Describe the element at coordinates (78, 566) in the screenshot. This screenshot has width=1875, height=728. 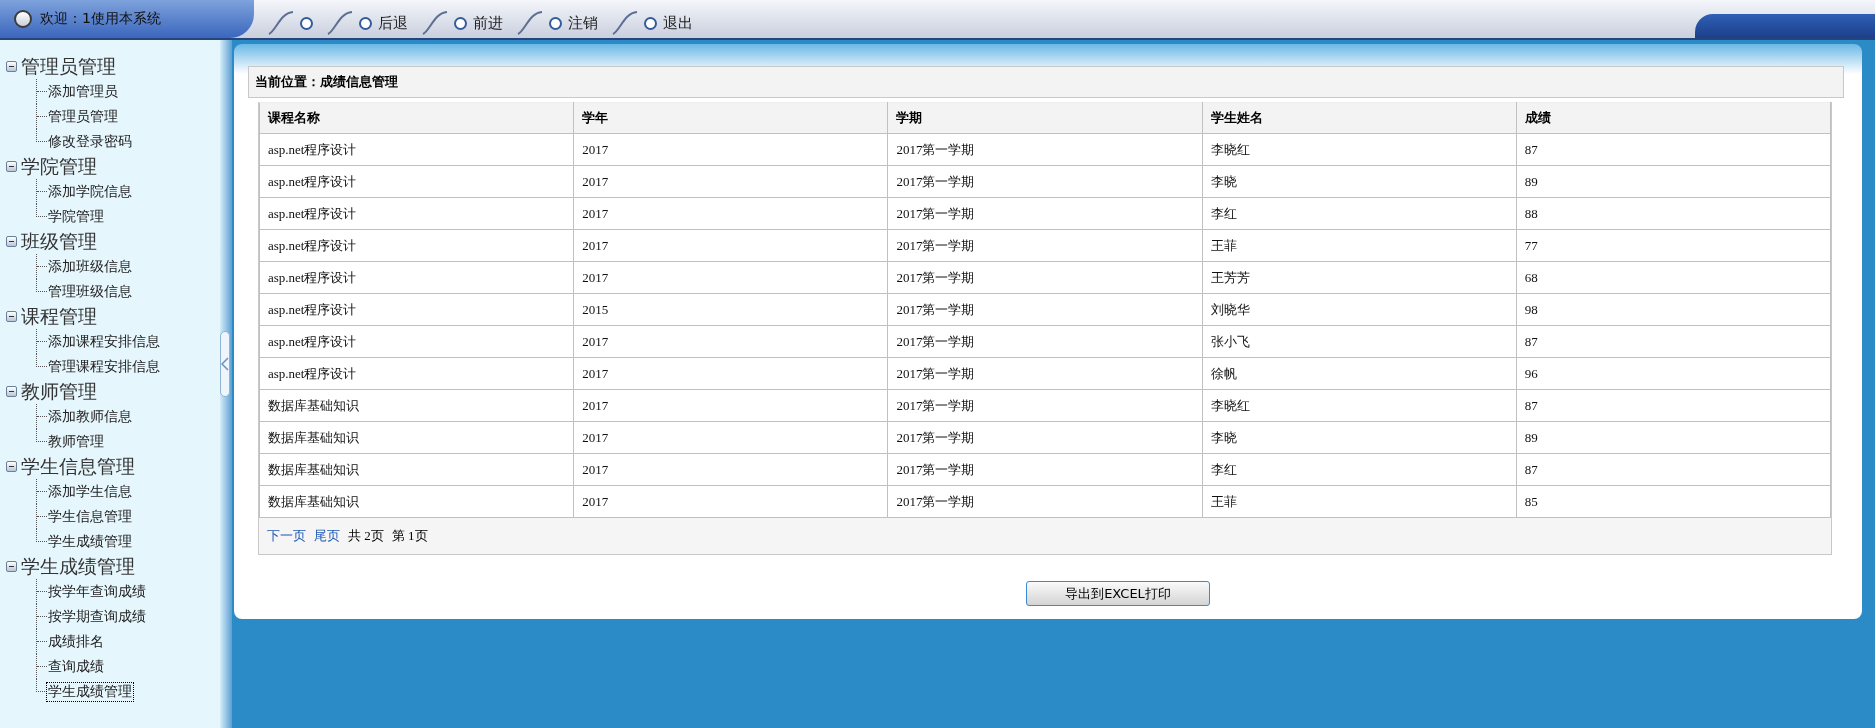
I see `menu-group: 学生成绩管理` at that location.